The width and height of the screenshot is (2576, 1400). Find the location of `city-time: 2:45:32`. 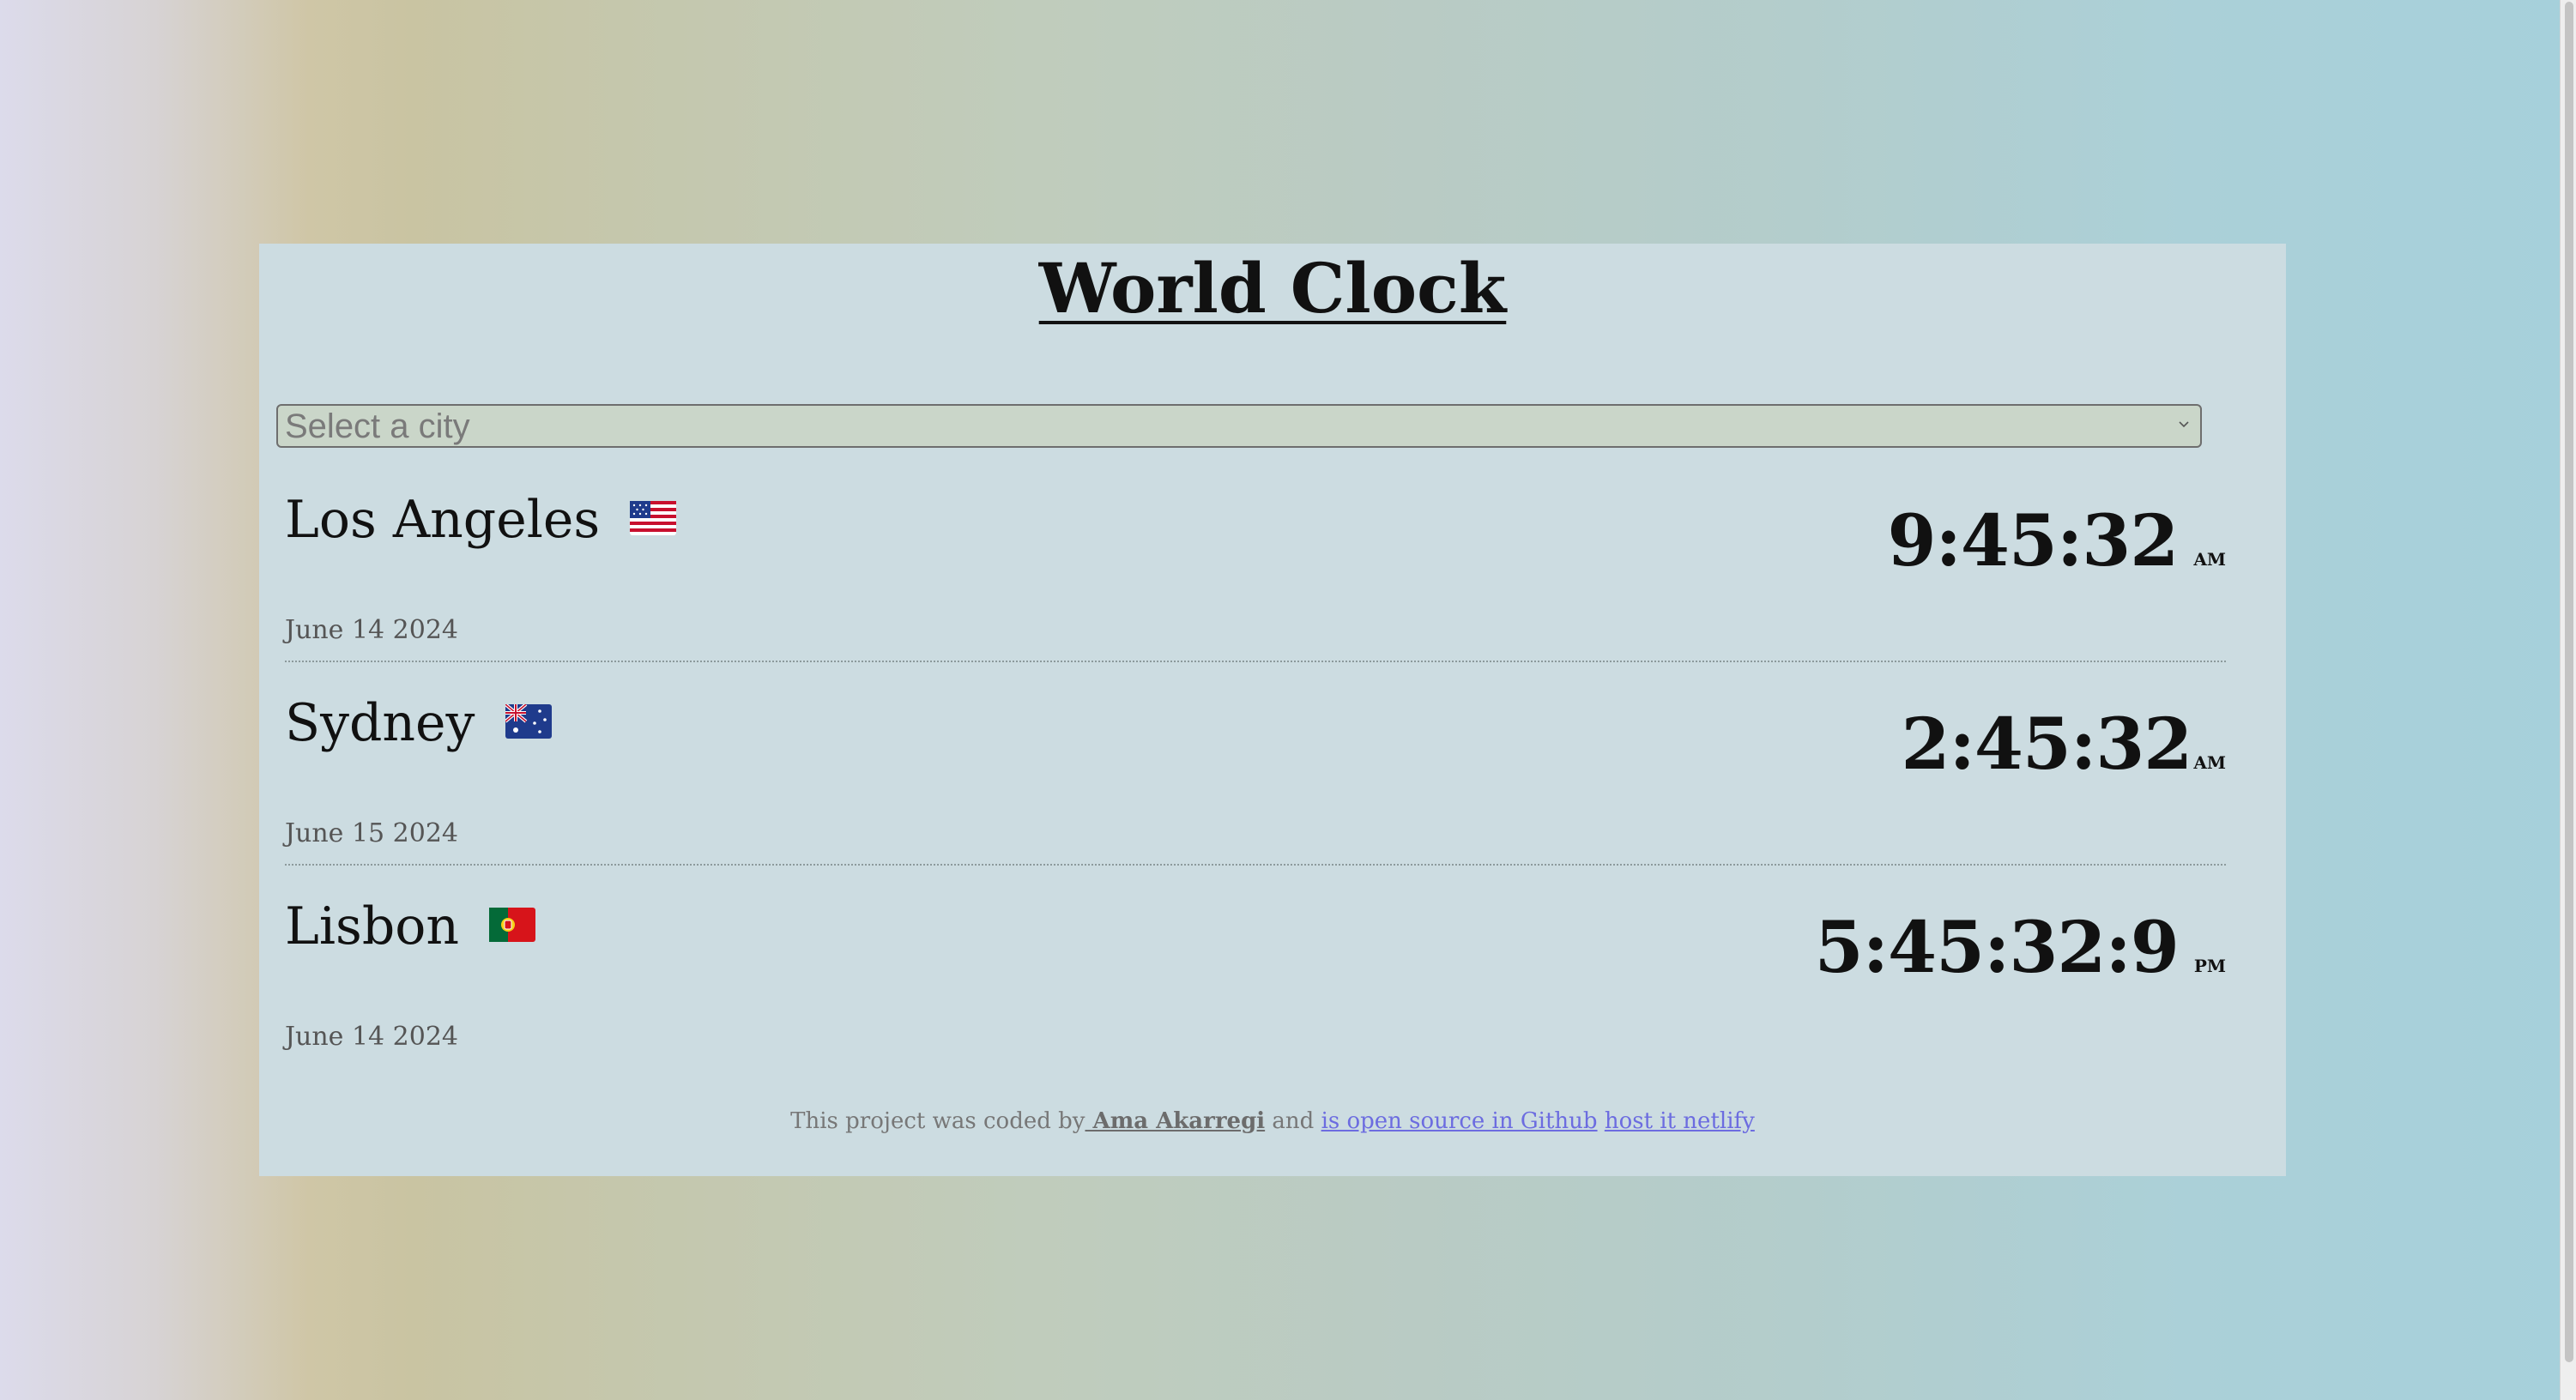

city-time: 2:45:32 is located at coordinates (2047, 744).